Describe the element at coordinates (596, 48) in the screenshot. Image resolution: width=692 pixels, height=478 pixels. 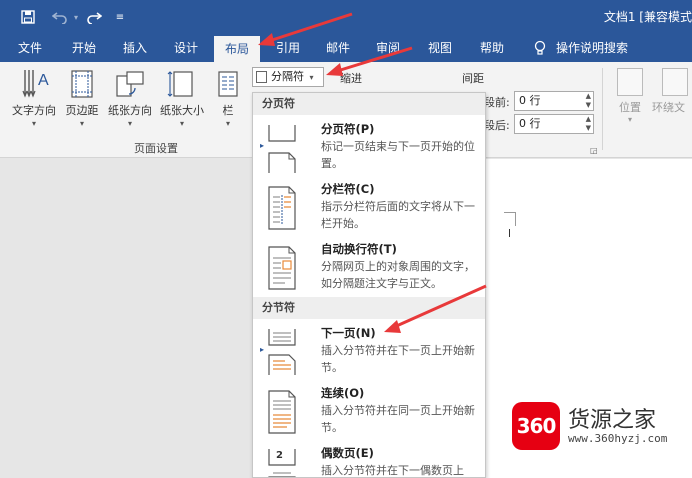
I see `tell-me-search: 操作说明搜索` at that location.